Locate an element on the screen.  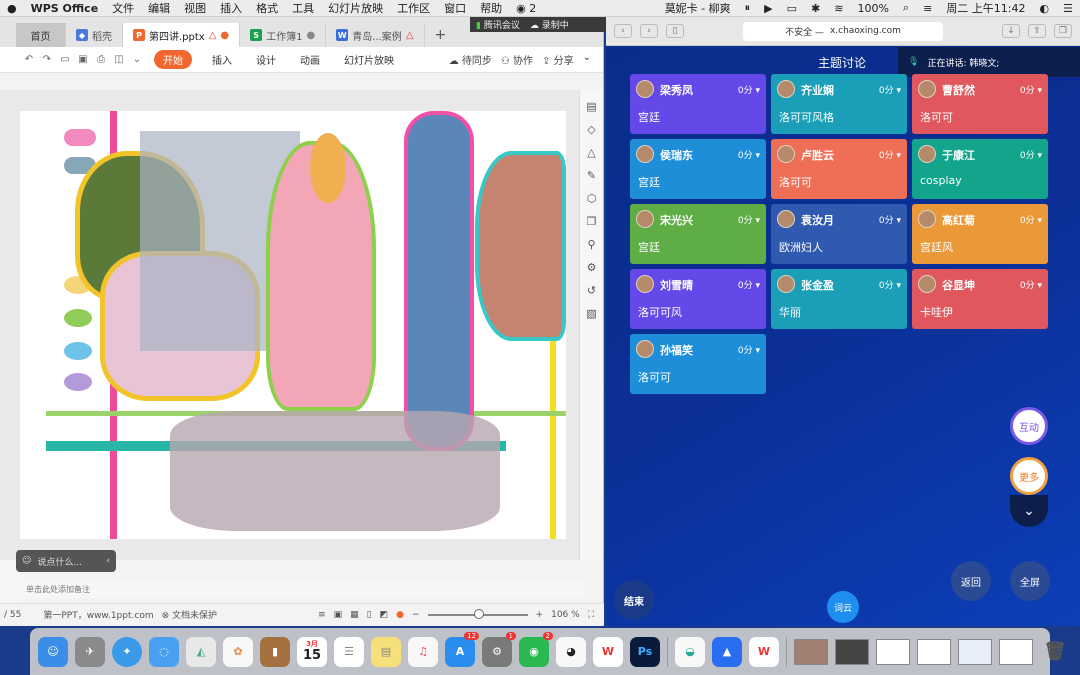
ribbon-tab-start: 开始 is located at coordinates (173, 59).